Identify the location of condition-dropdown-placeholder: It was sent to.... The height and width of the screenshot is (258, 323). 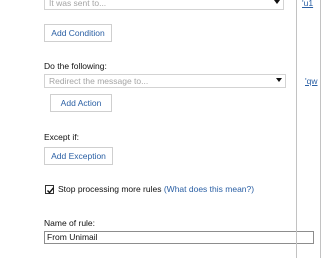
(78, 4).